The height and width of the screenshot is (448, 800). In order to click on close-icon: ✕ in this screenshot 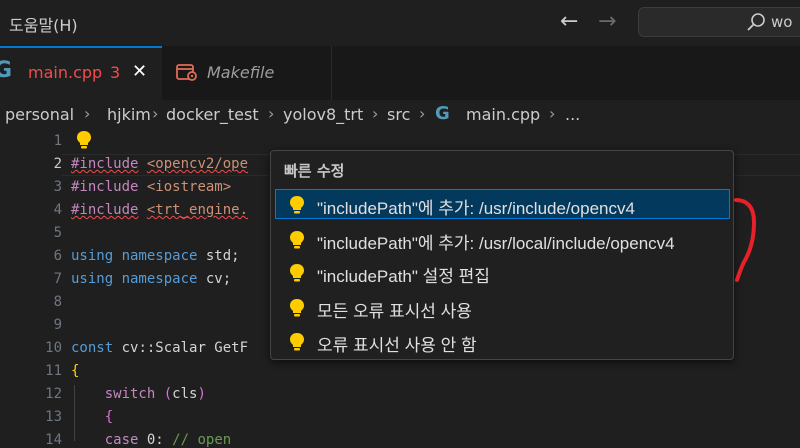, I will do `click(139, 71)`.